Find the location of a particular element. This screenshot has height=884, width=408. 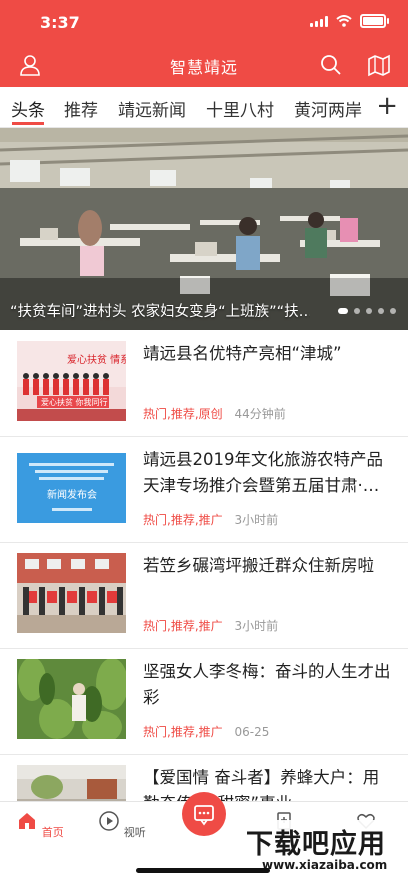

app-title: 智慧靖远 is located at coordinates (203, 67).